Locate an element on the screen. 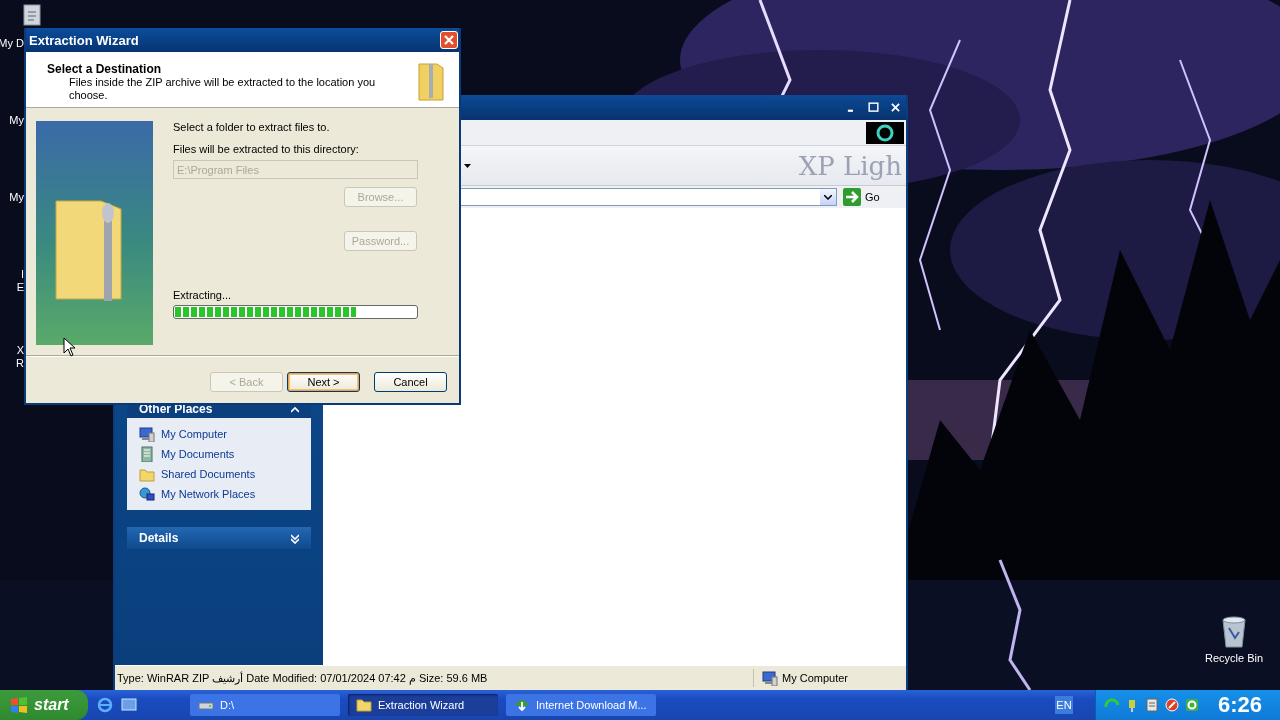  dialog-description: Files inside the ZIP archive will be extracted to the location you choose. is located at coordinates (222, 89).